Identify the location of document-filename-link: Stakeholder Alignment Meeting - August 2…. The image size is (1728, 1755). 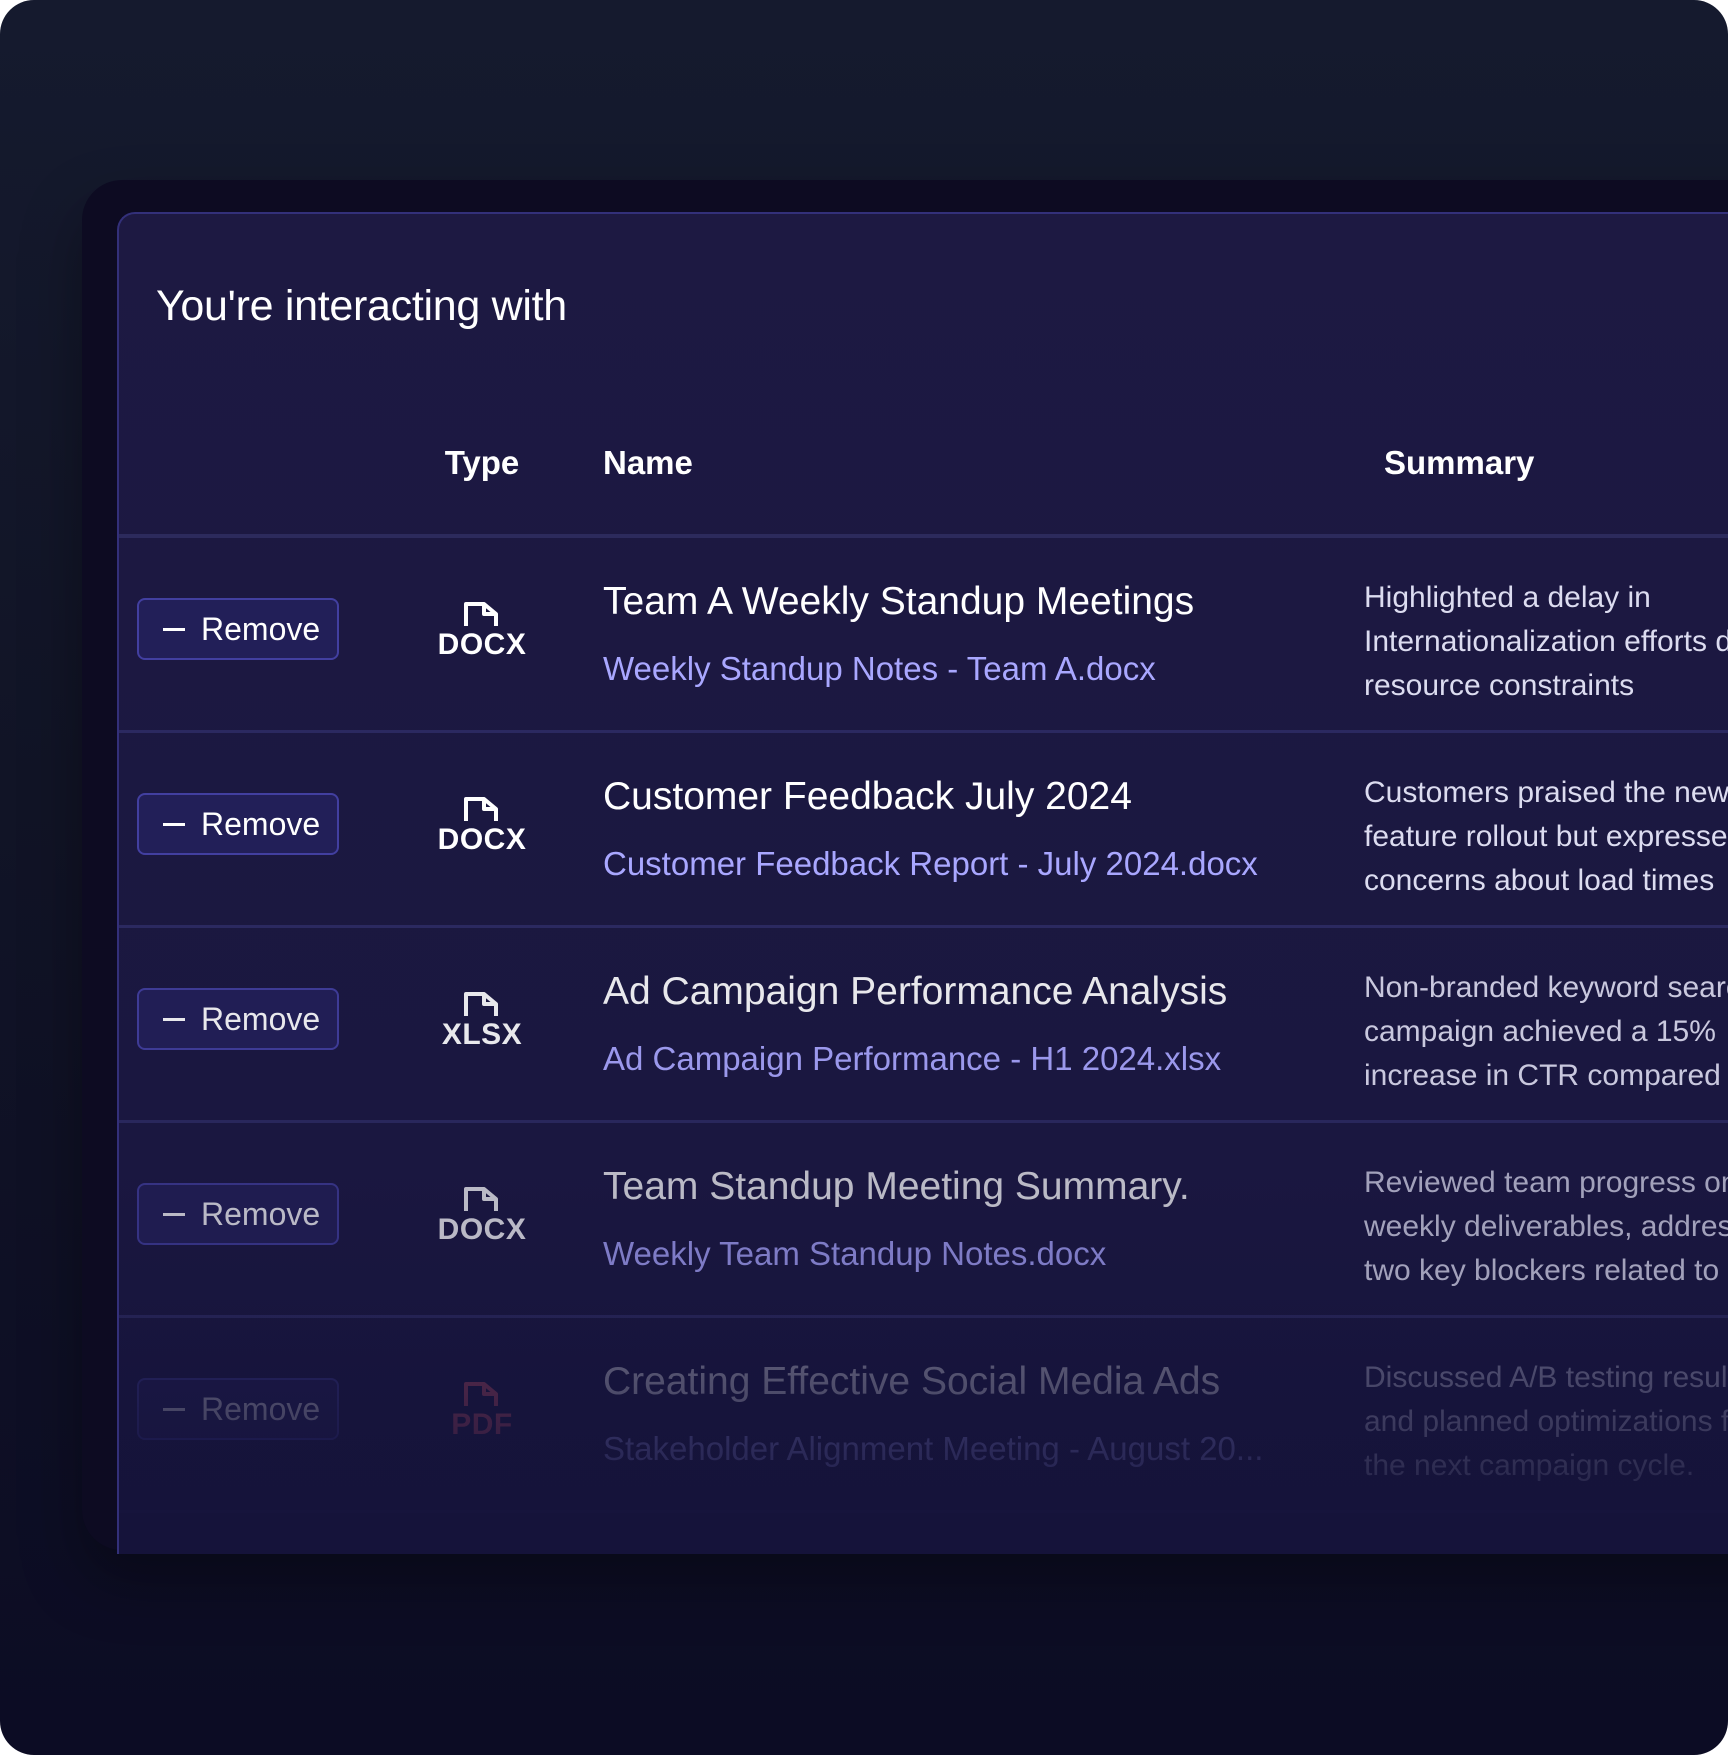
(933, 1449).